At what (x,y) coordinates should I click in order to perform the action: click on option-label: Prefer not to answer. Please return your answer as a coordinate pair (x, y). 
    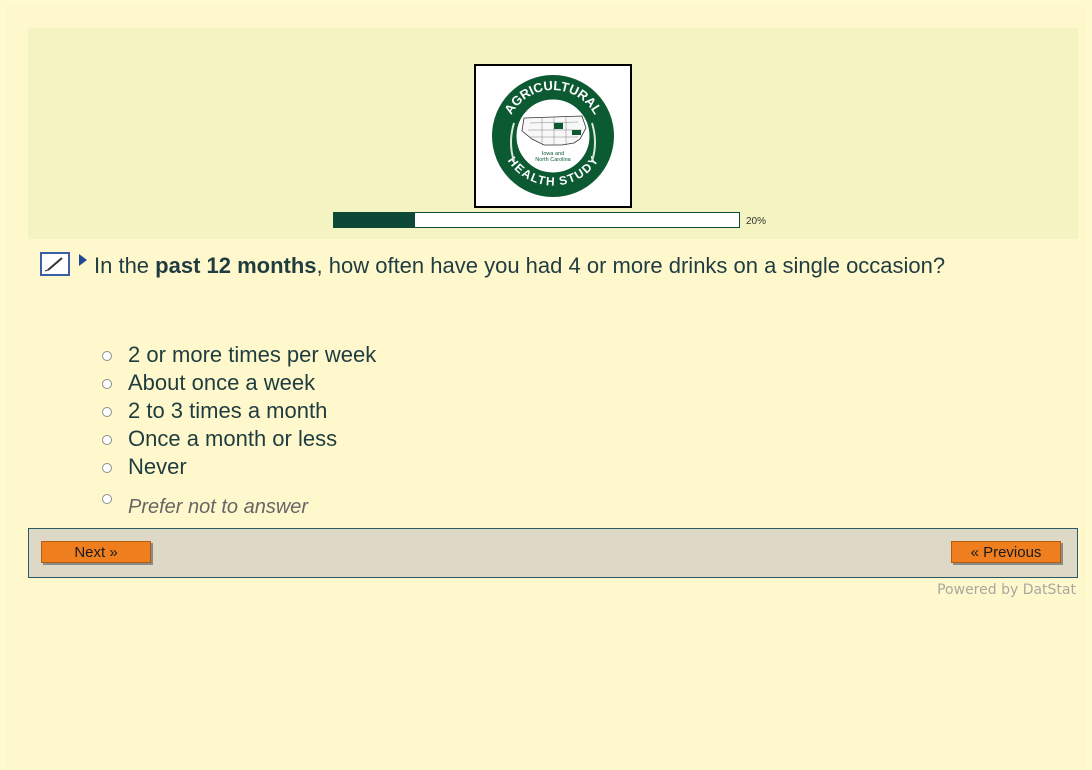
    Looking at the image, I should click on (218, 507).